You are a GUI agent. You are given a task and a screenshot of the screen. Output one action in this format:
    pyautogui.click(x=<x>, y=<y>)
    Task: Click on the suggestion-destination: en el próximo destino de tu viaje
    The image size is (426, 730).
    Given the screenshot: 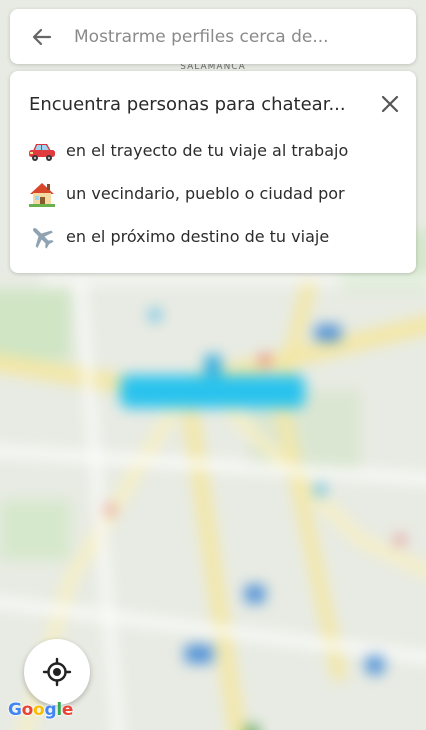 What is the action you would take?
    pyautogui.click(x=215, y=236)
    